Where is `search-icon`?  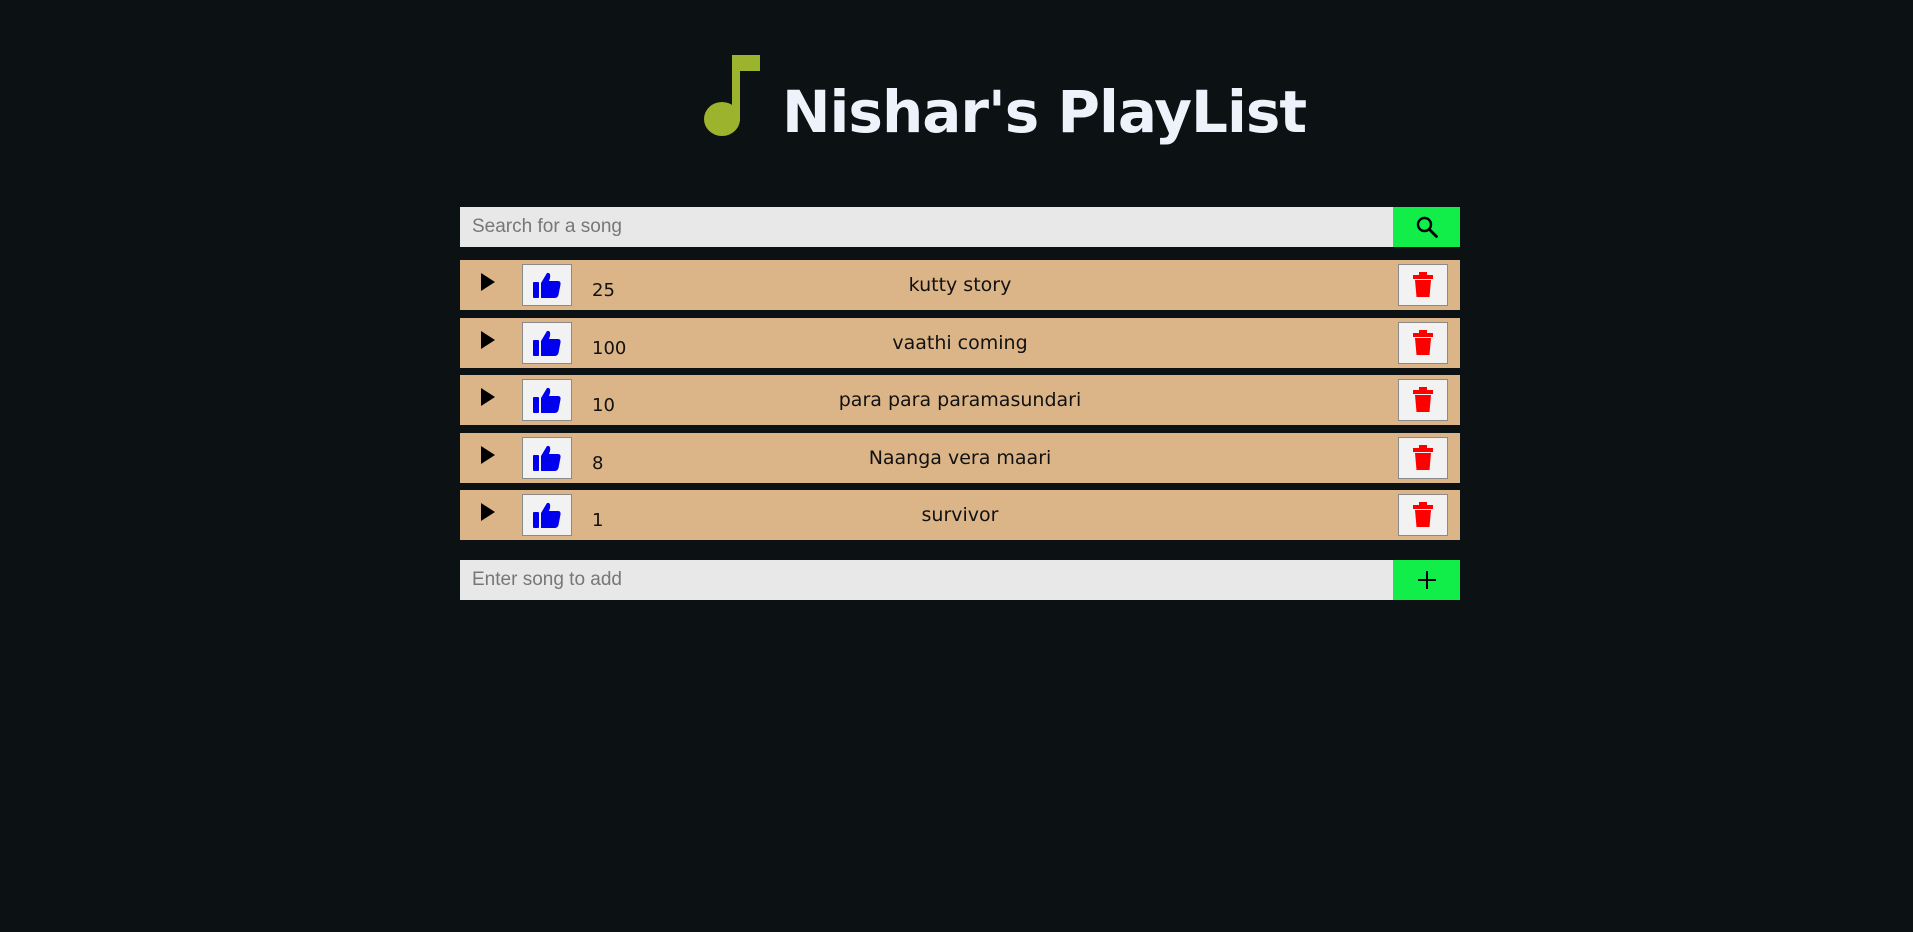
search-icon is located at coordinates (1427, 227).